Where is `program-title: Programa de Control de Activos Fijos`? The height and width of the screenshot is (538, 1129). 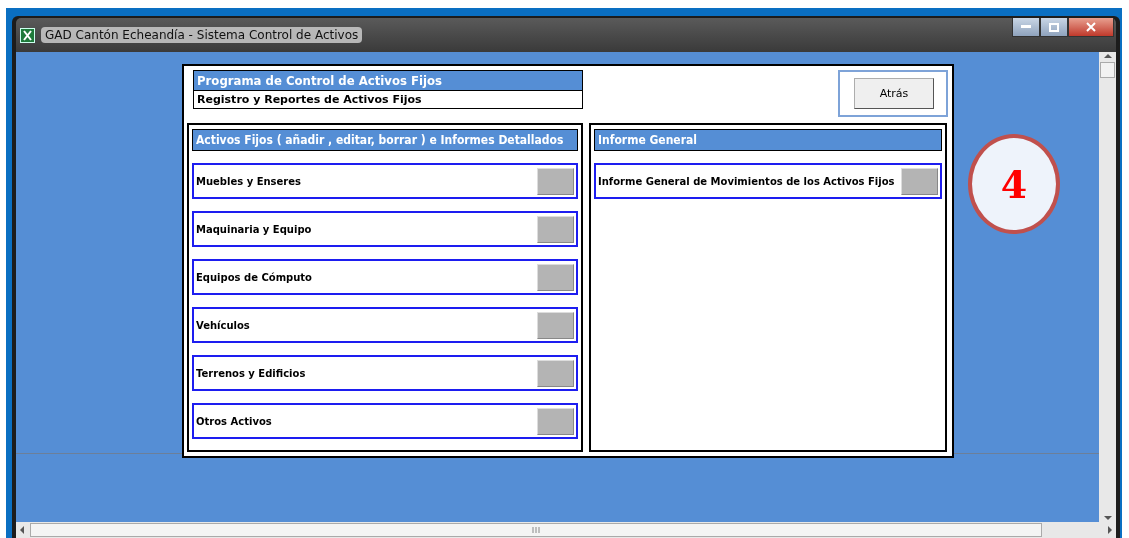 program-title: Programa de Control de Activos Fijos is located at coordinates (388, 81).